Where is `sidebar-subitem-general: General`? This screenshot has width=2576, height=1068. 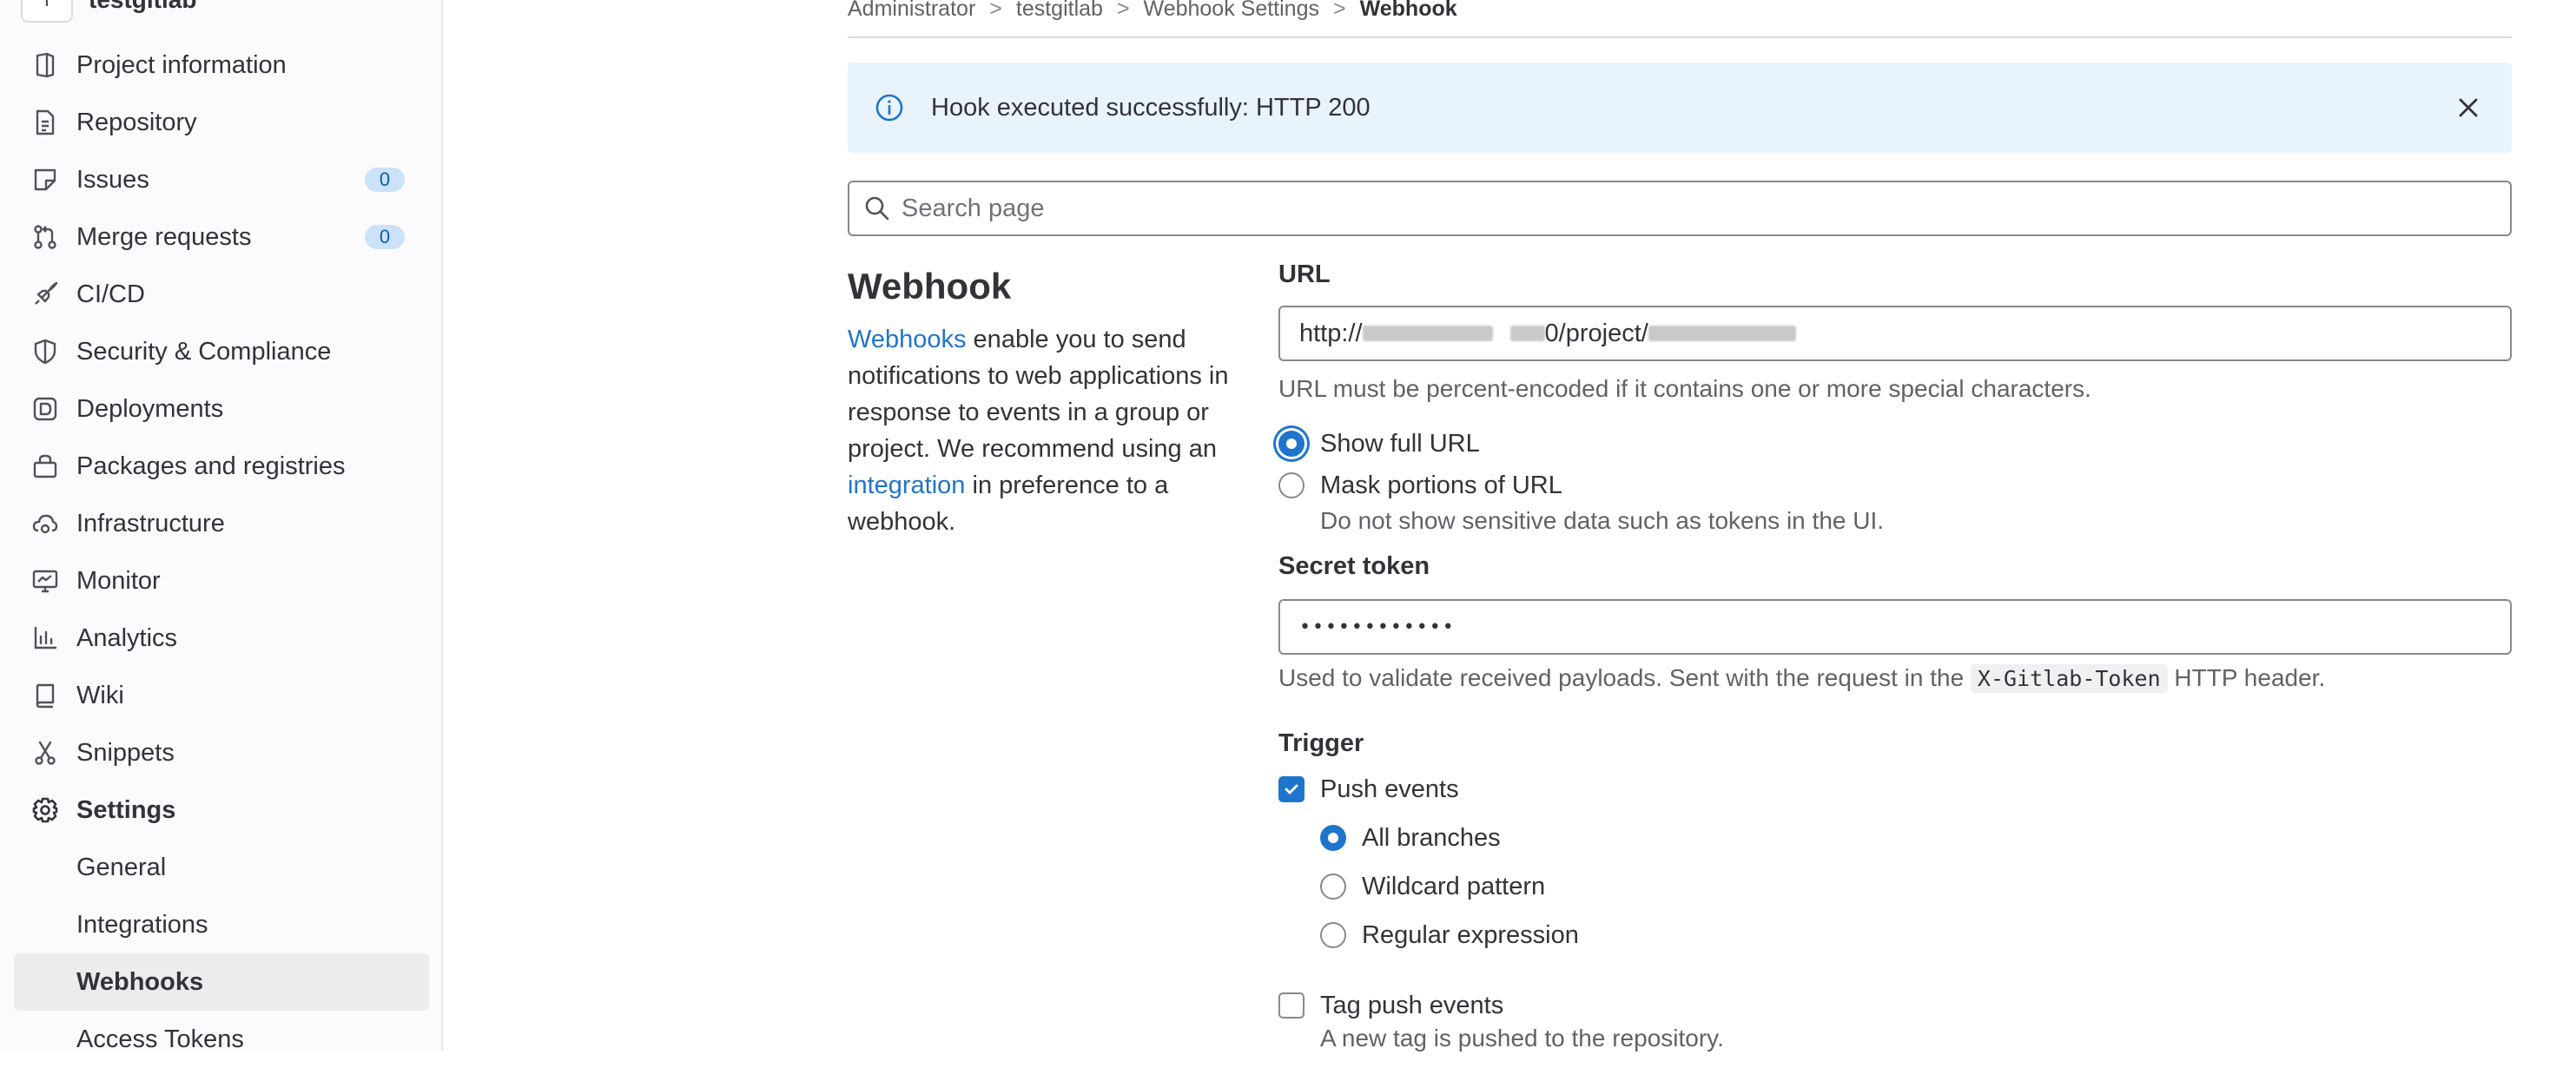 sidebar-subitem-general: General is located at coordinates (222, 867).